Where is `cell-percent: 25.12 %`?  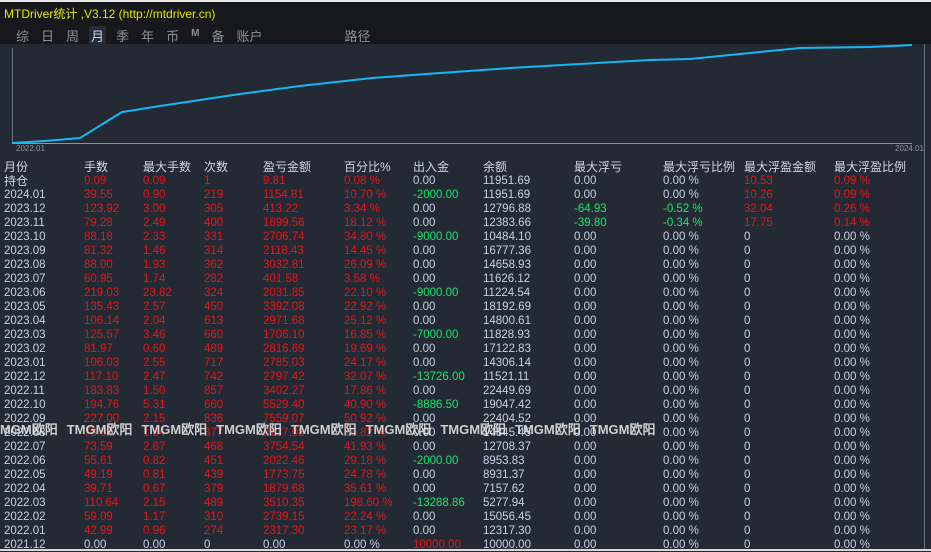
cell-percent: 25.12 % is located at coordinates (365, 321).